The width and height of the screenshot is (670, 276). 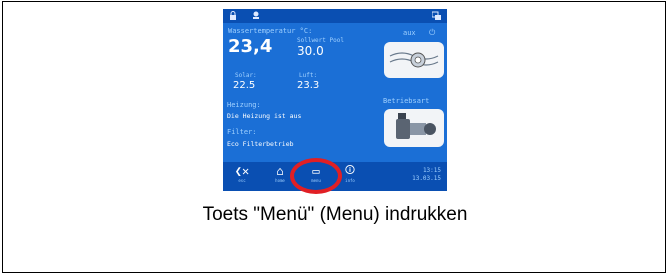 What do you see at coordinates (426, 178) in the screenshot?
I see `date: 13.03.15` at bounding box center [426, 178].